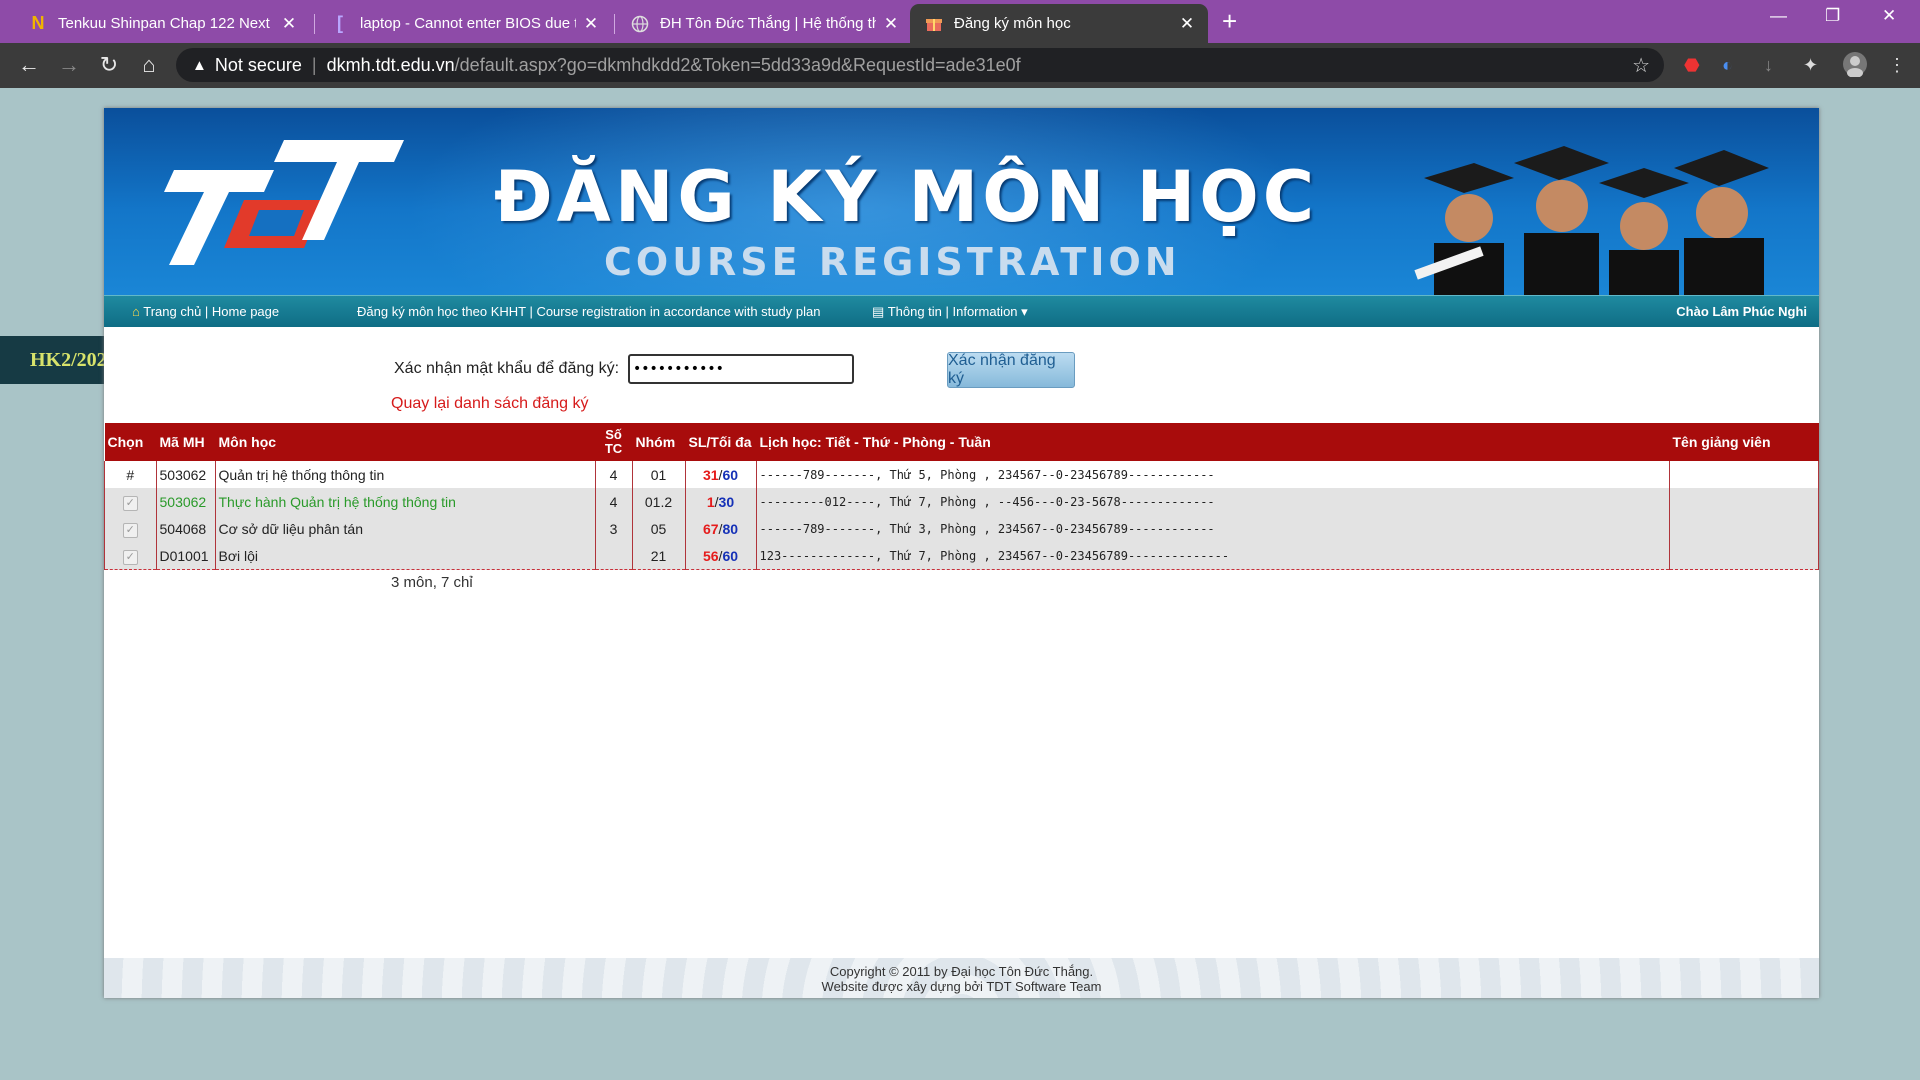 Image resolution: width=1920 pixels, height=1080 pixels. I want to click on max-count: 30, so click(726, 501).